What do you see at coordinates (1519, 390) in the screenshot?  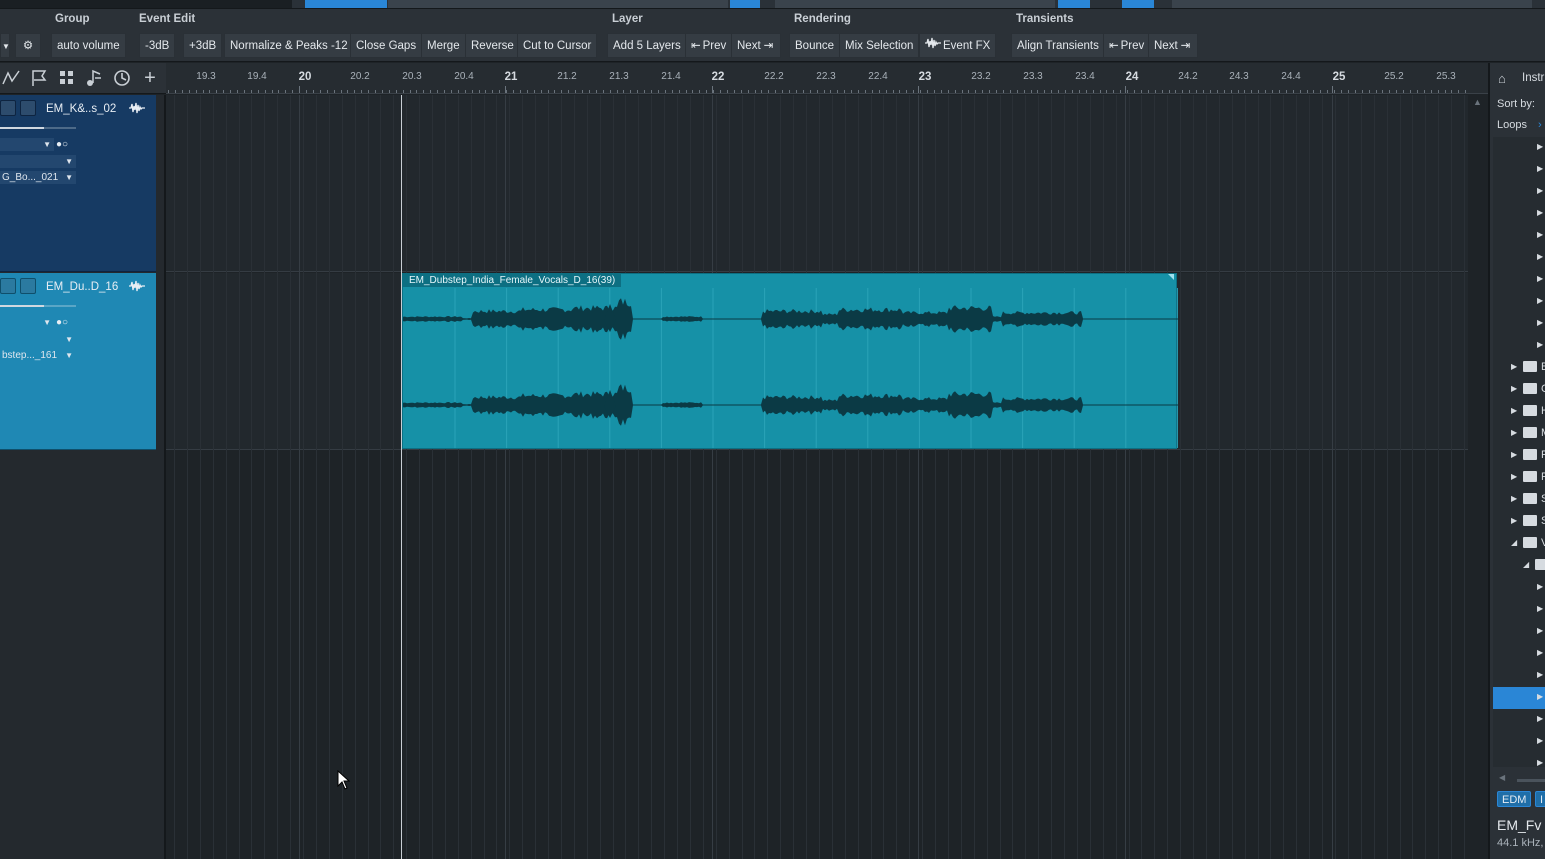 I see `browser-list-item: C ▶` at bounding box center [1519, 390].